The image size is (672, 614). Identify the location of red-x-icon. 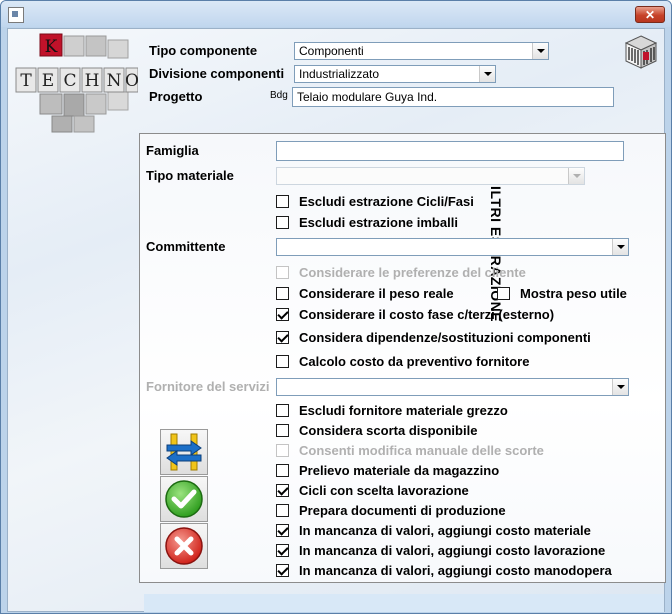
(184, 546).